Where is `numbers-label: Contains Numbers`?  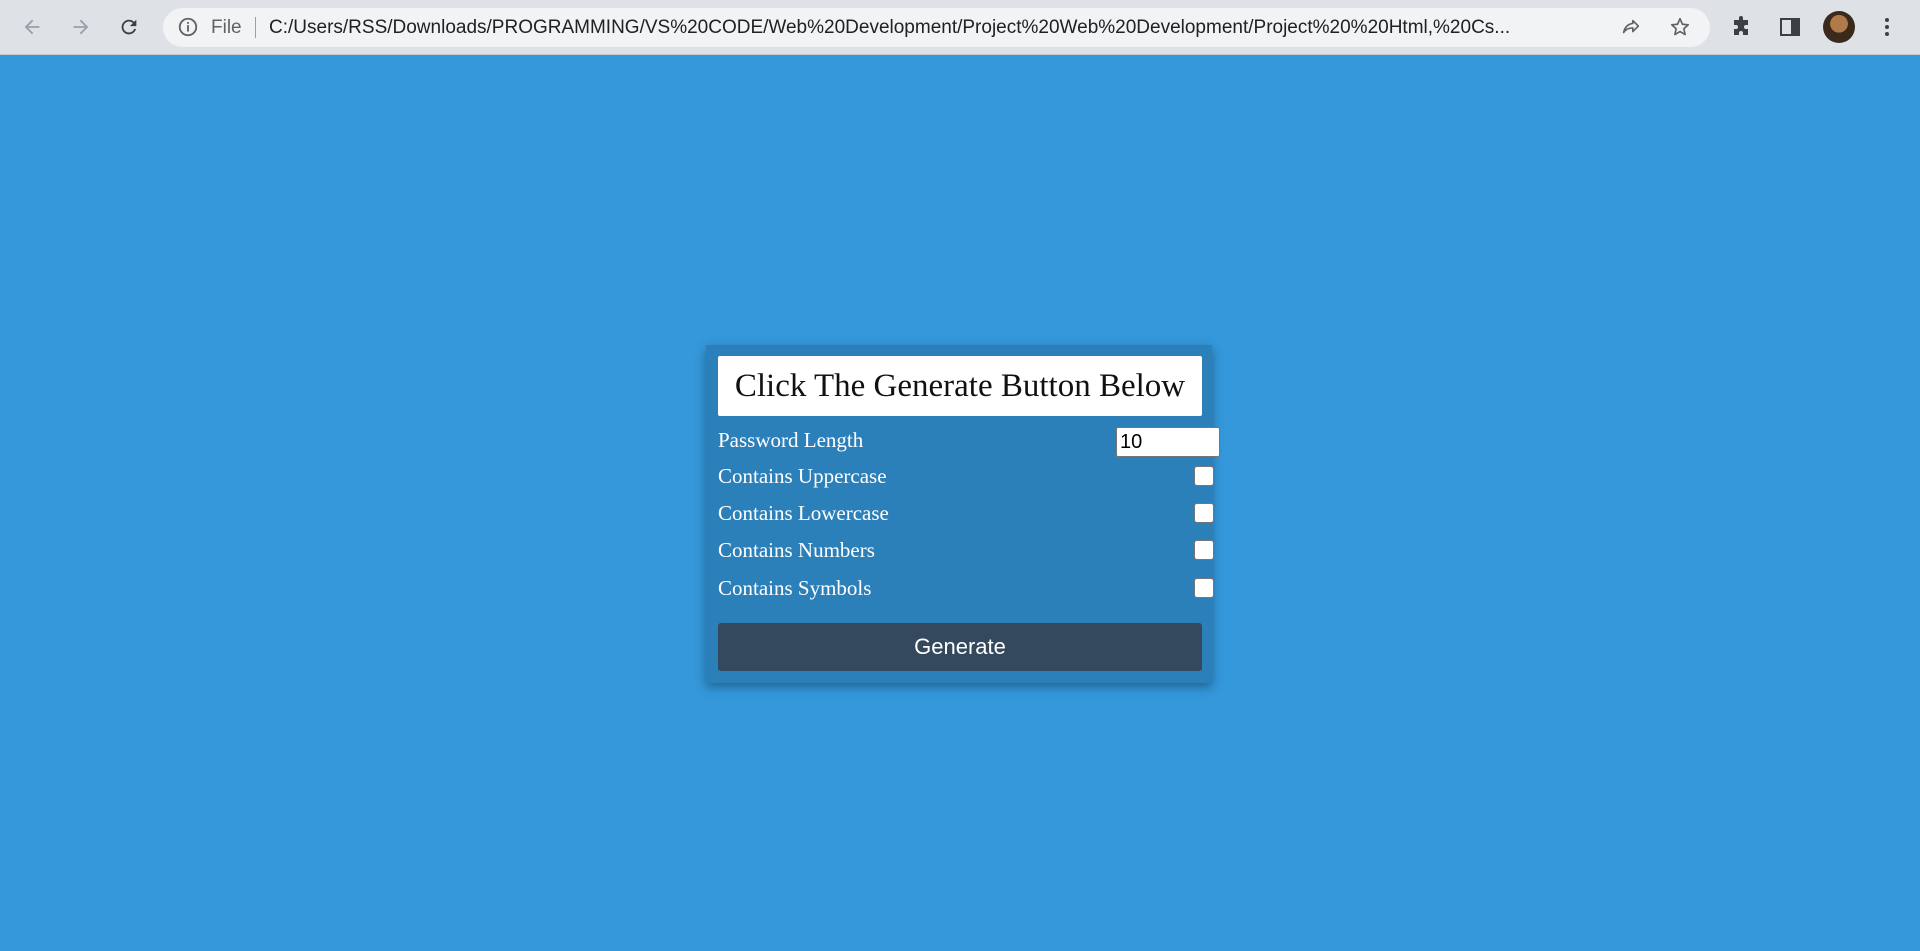
numbers-label: Contains Numbers is located at coordinates (796, 550).